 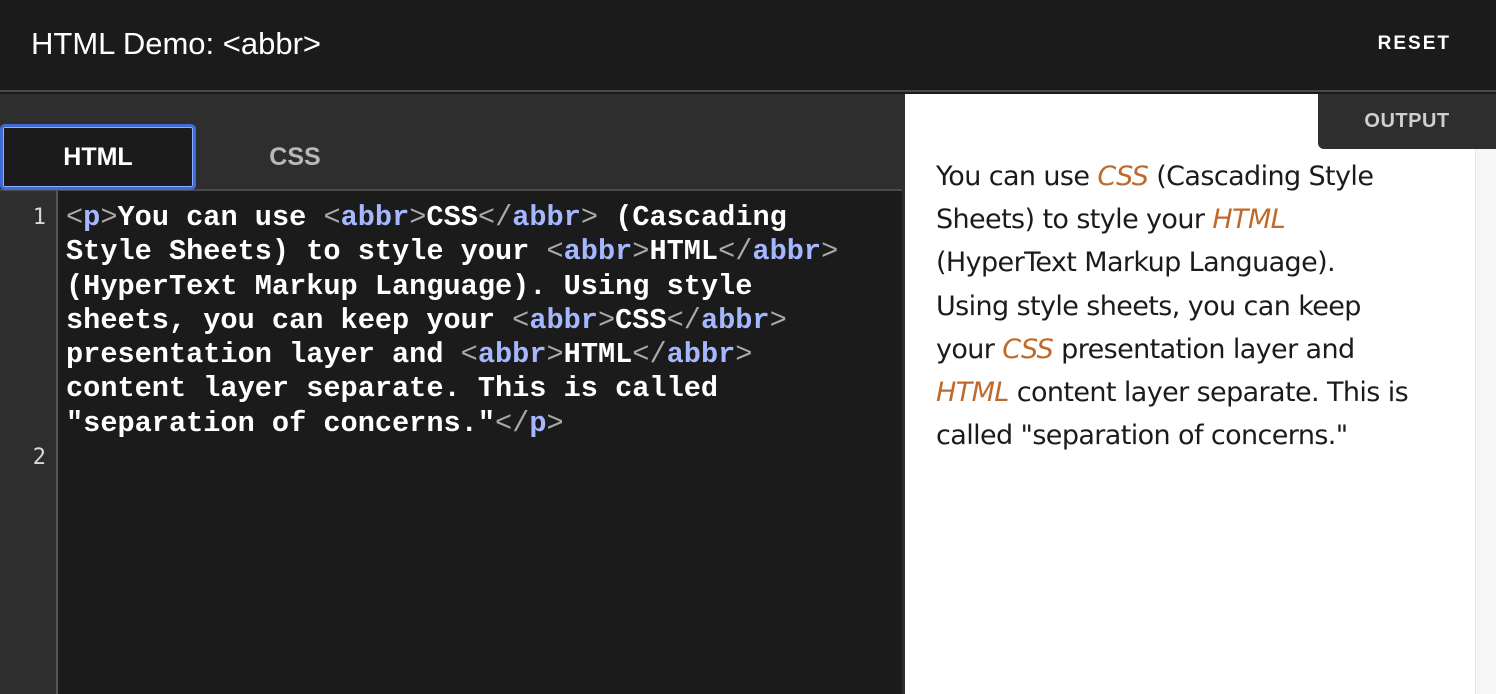 I want to click on code-line: presentation layer and <abbr>HTML</abbr>, so click(x=476, y=355).